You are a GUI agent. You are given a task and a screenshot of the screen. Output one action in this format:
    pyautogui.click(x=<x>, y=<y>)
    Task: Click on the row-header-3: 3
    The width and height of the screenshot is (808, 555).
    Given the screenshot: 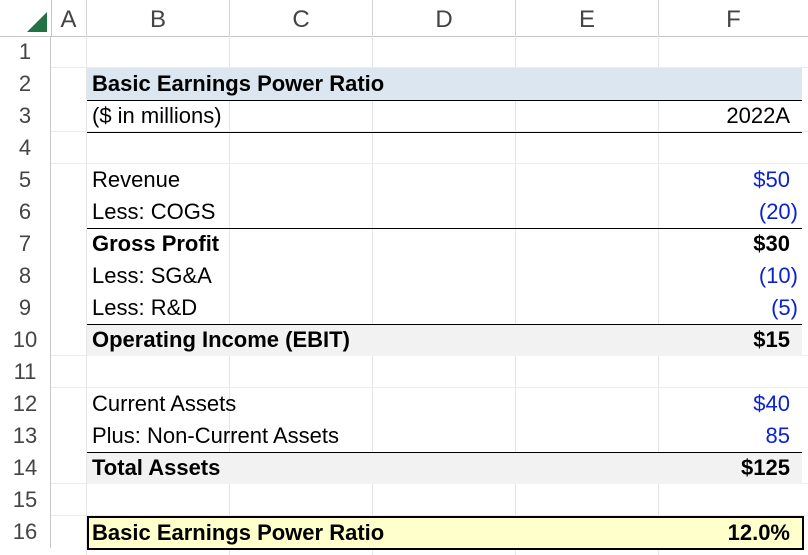 What is the action you would take?
    pyautogui.click(x=25, y=116)
    